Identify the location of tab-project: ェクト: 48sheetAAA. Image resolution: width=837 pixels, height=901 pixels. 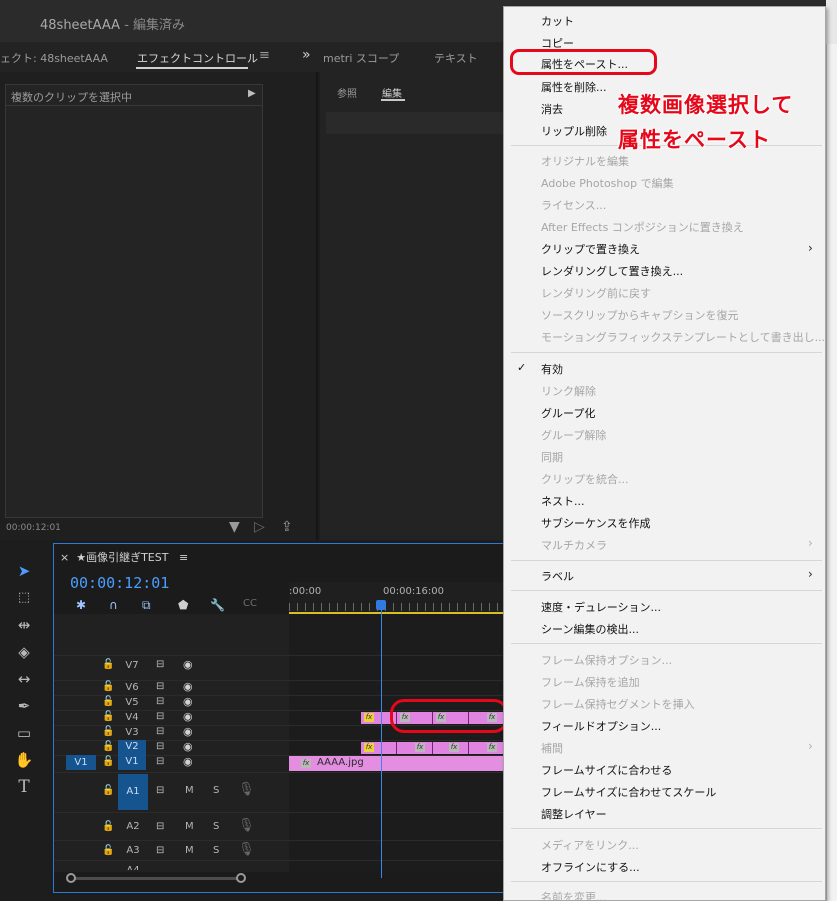
(54, 58).